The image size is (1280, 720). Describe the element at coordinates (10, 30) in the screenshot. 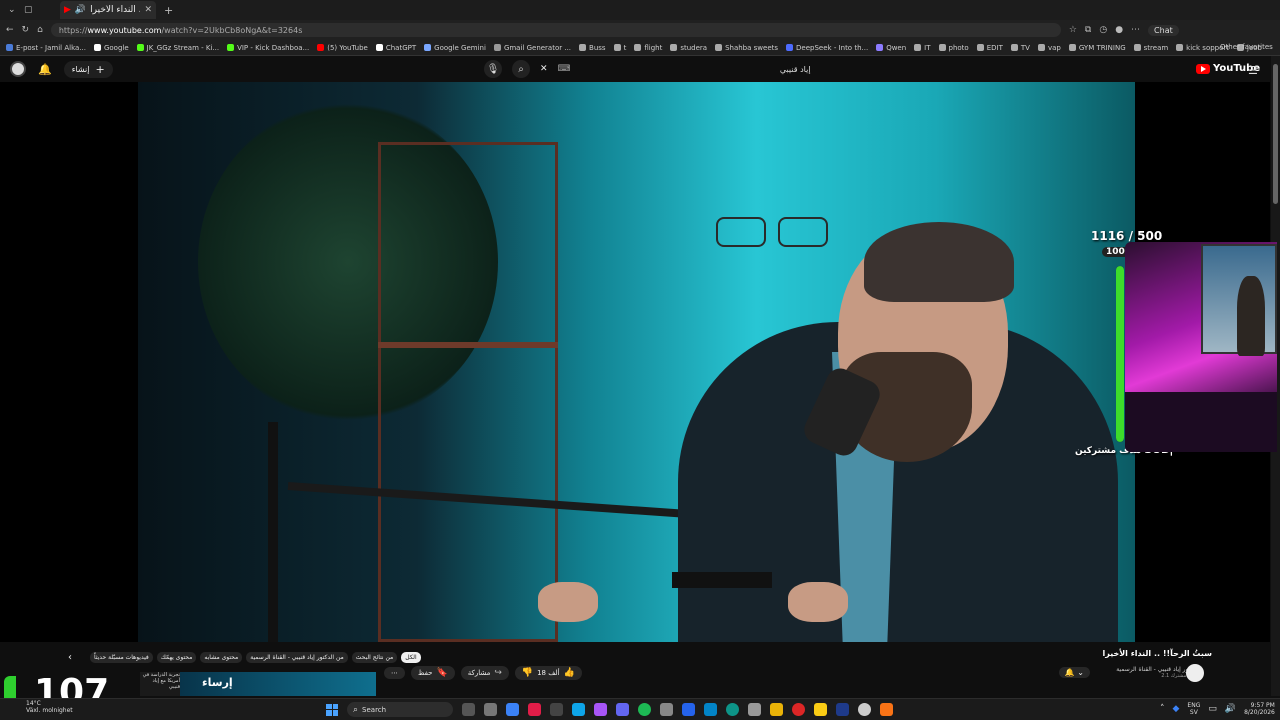

I see `back-icon: ←` at that location.